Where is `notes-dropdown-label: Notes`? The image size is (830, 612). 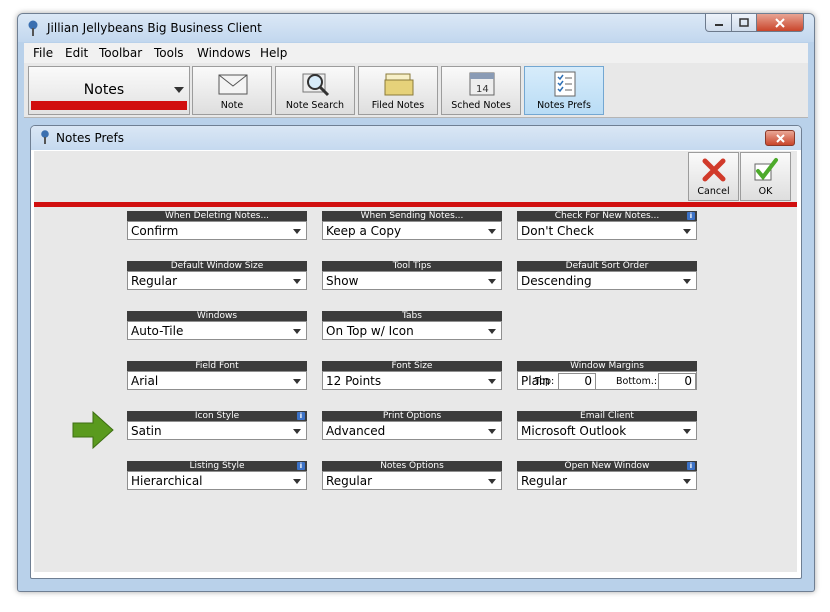 notes-dropdown-label: Notes is located at coordinates (104, 90).